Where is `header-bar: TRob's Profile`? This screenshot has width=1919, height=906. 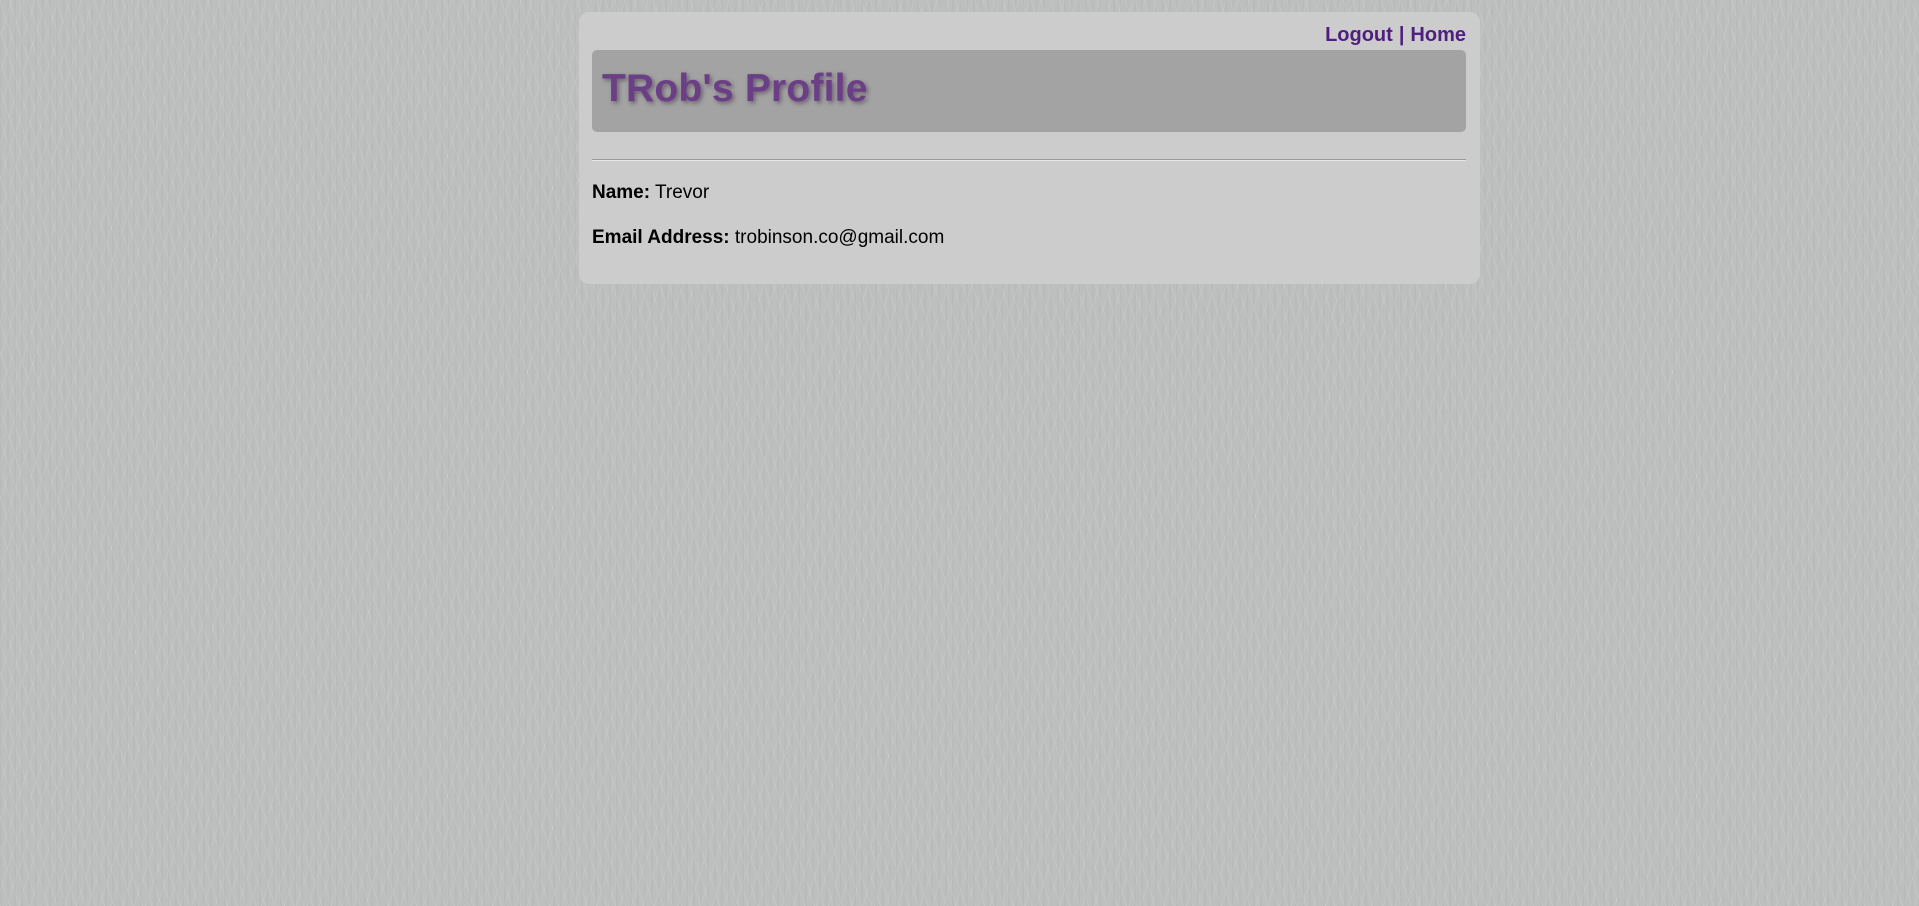
header-bar: TRob's Profile is located at coordinates (1029, 91).